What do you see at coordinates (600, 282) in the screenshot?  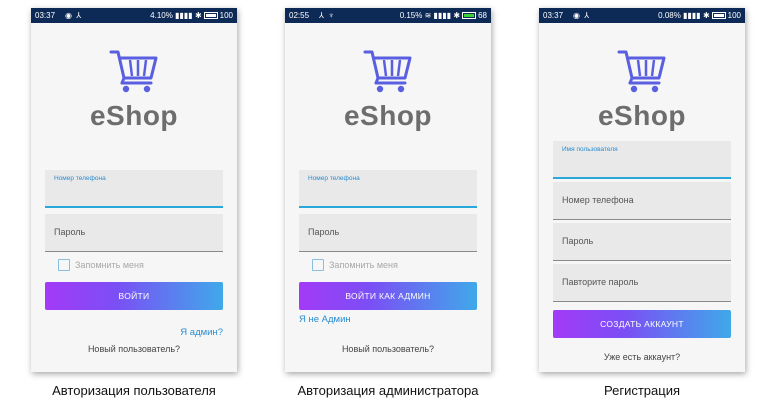 I see `repeat-password-placeholder: Павторите пароль` at bounding box center [600, 282].